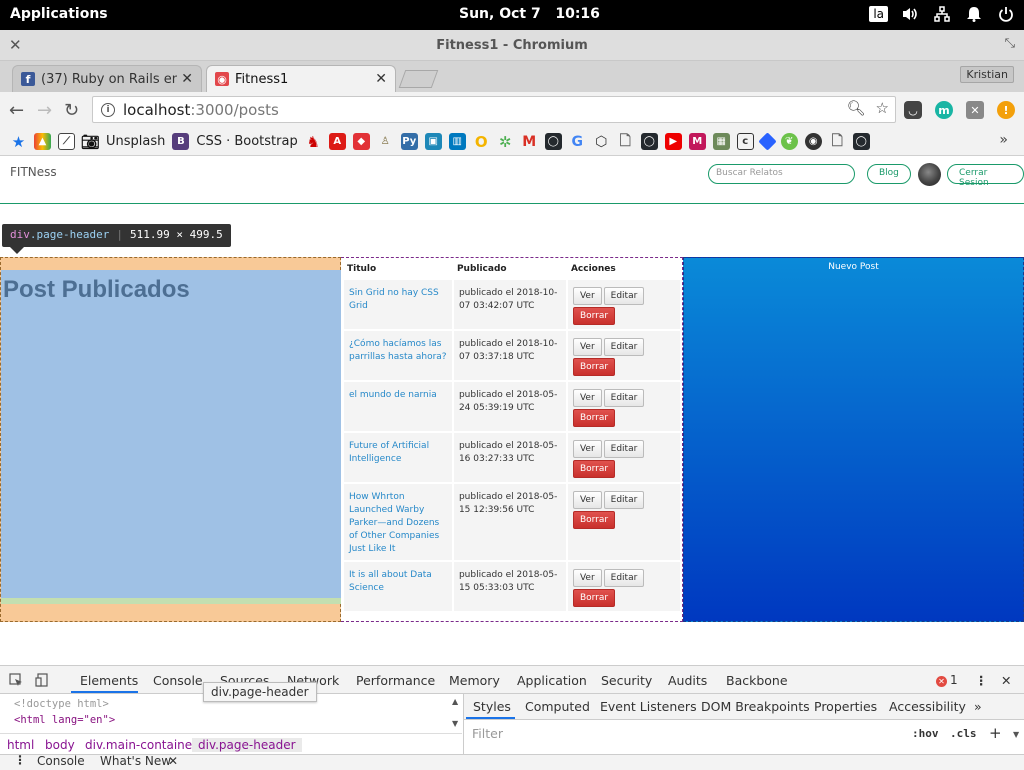  I want to click on crumb-page-header: div.page-header, so click(247, 745).